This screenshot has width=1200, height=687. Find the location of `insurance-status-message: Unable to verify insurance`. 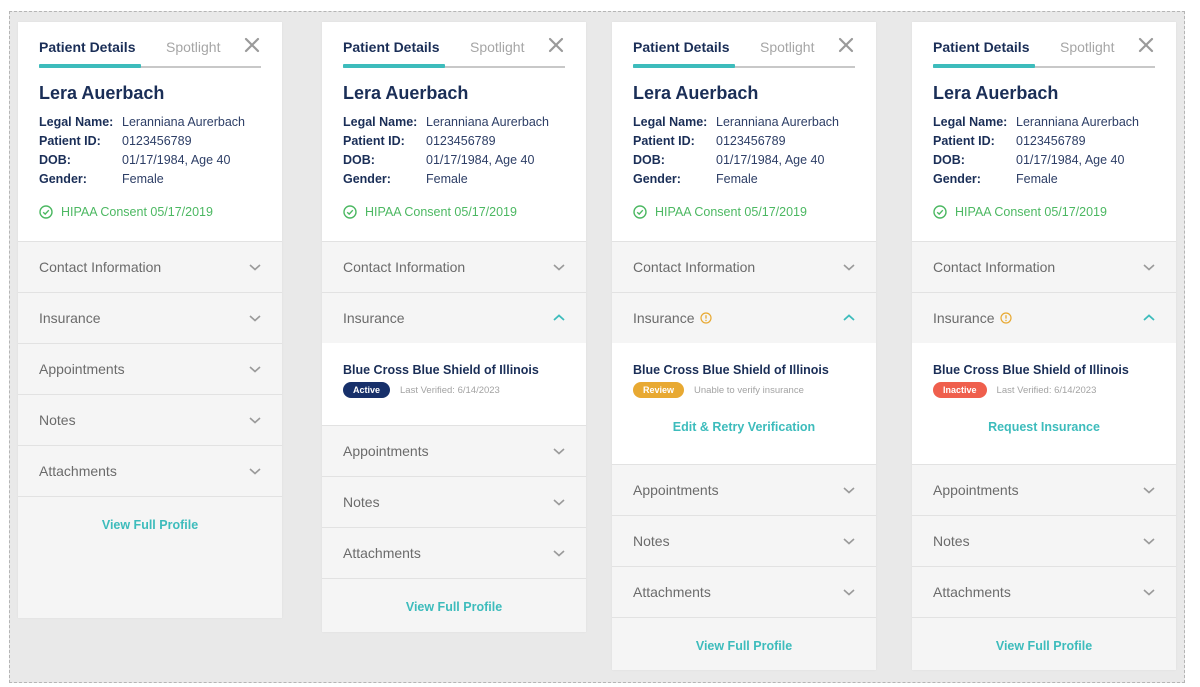

insurance-status-message: Unable to verify insurance is located at coordinates (749, 390).